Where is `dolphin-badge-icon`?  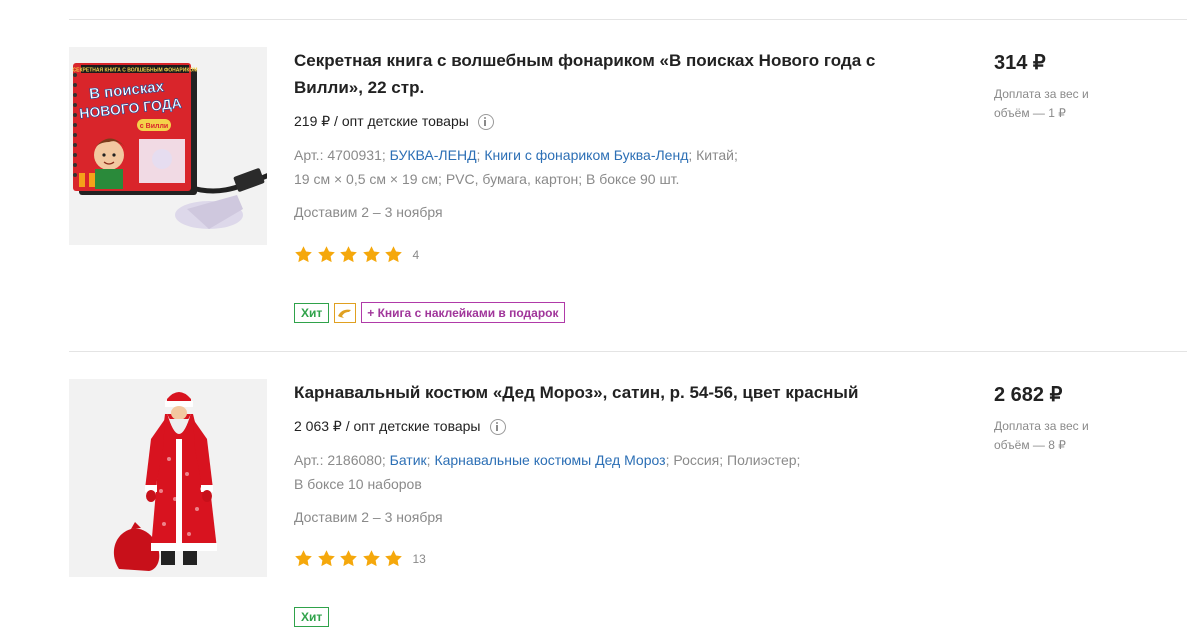 dolphin-badge-icon is located at coordinates (345, 312).